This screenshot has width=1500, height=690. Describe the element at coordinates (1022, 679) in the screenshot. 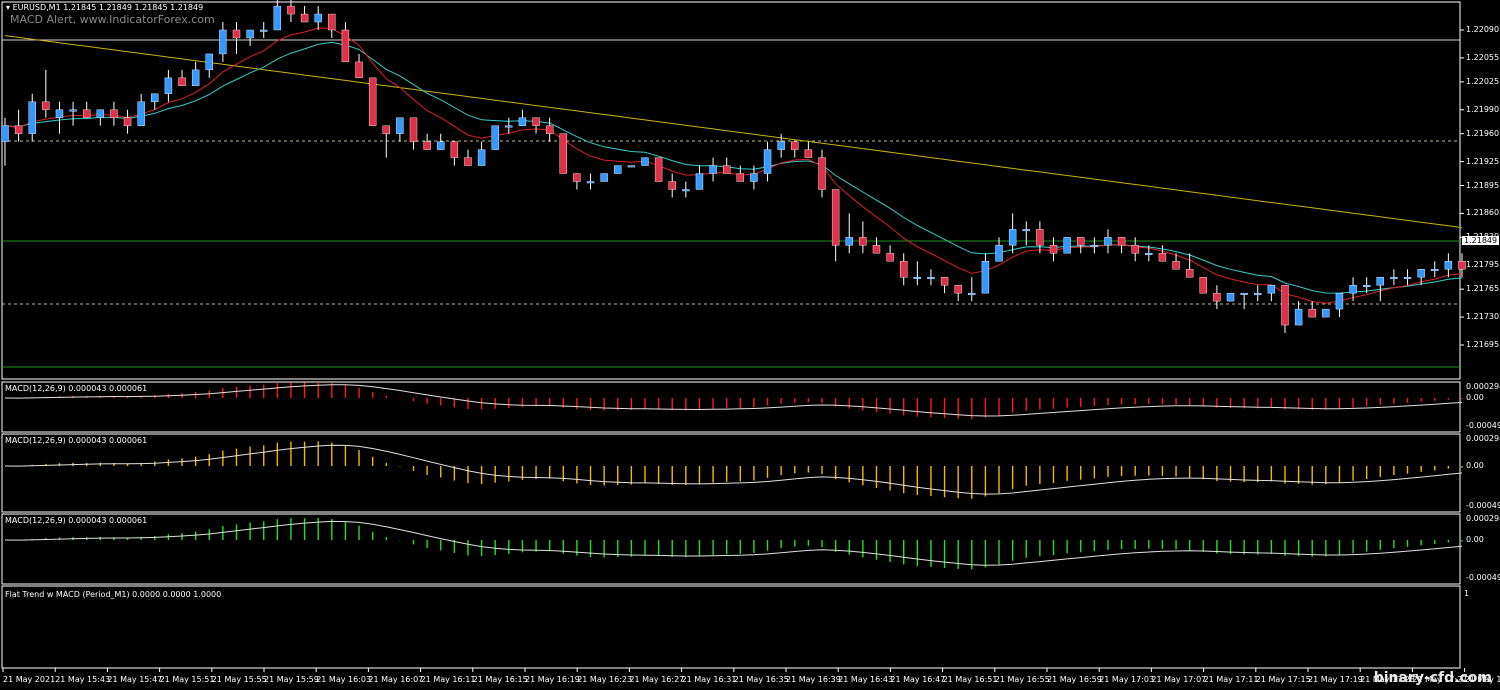

I see `time-tick: 21 May 16:55` at that location.